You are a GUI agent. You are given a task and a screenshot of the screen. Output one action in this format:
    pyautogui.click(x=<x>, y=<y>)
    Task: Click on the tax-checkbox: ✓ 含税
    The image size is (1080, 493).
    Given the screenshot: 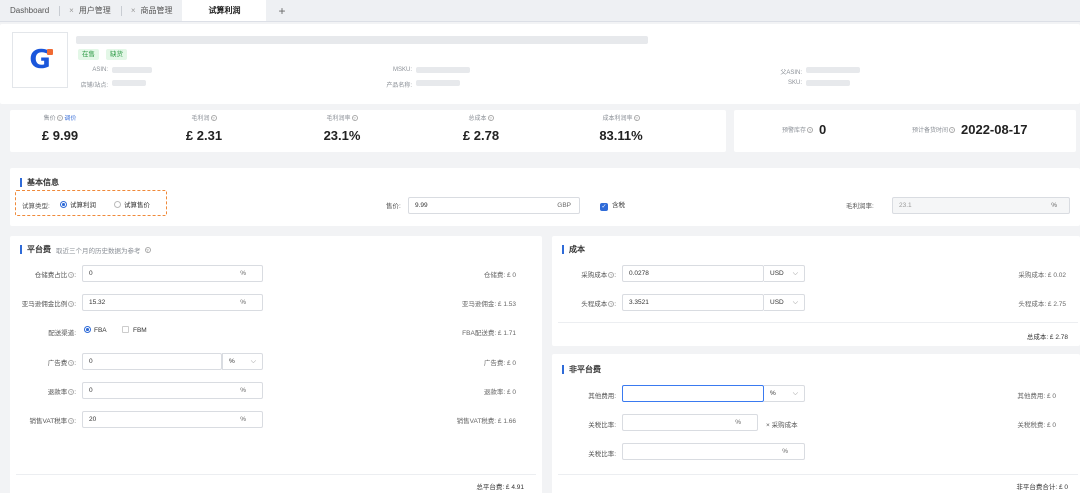 What is the action you would take?
    pyautogui.click(x=612, y=205)
    